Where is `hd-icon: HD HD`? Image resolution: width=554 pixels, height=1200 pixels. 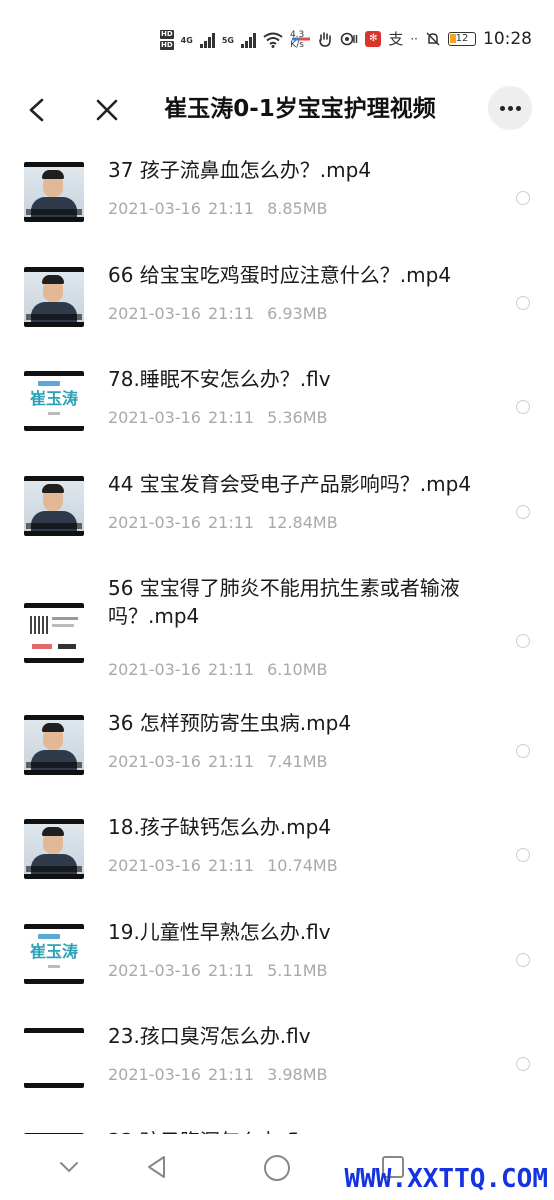
hd-icon: HD HD is located at coordinates (167, 40).